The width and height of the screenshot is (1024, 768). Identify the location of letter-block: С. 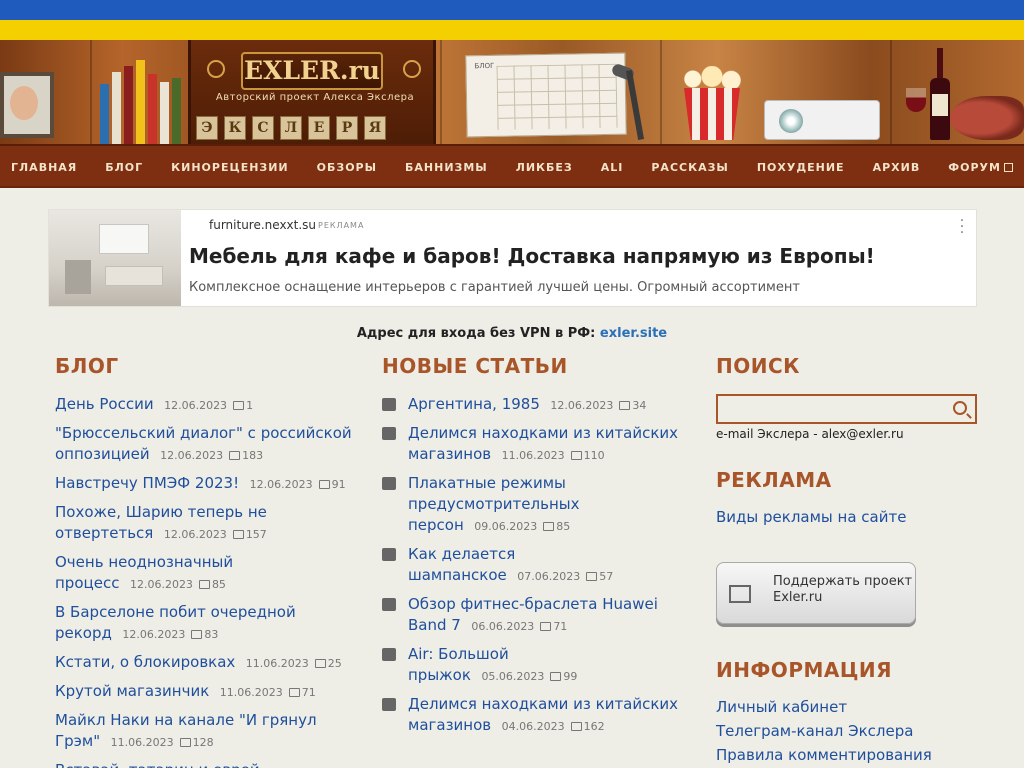
(263, 128).